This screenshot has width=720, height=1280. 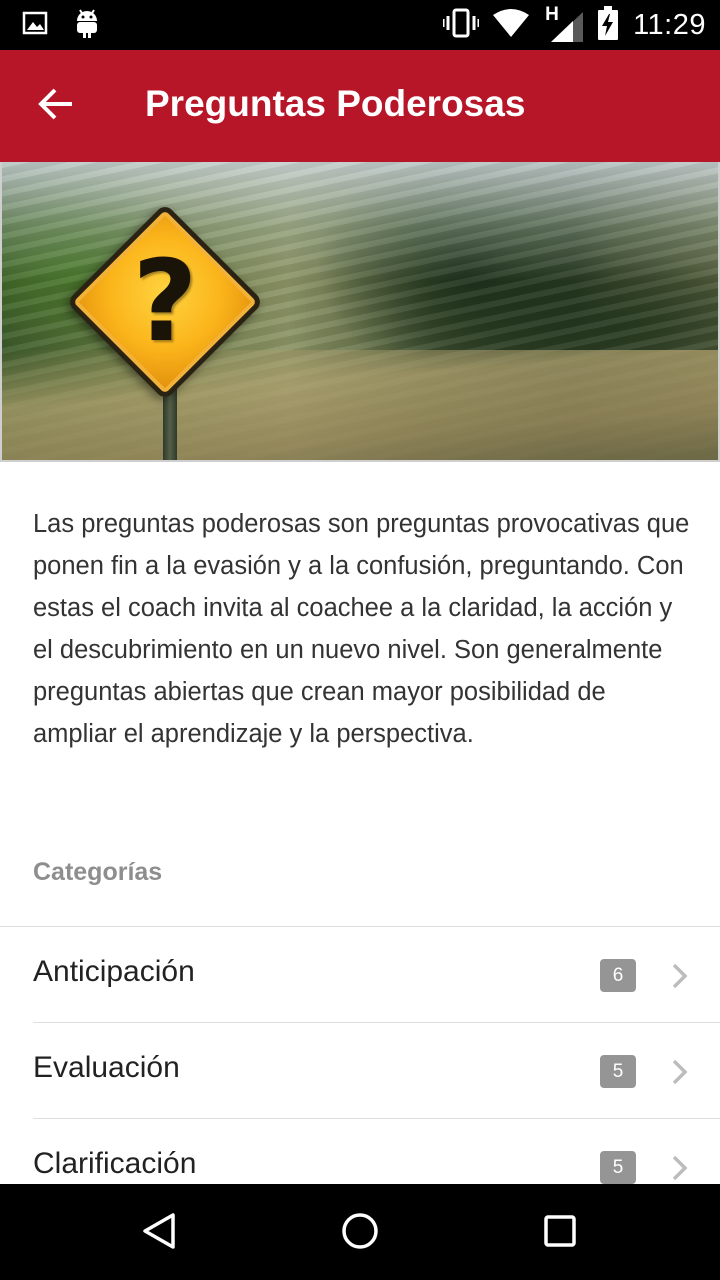 I want to click on question-mark-icon: ?, so click(x=165, y=302).